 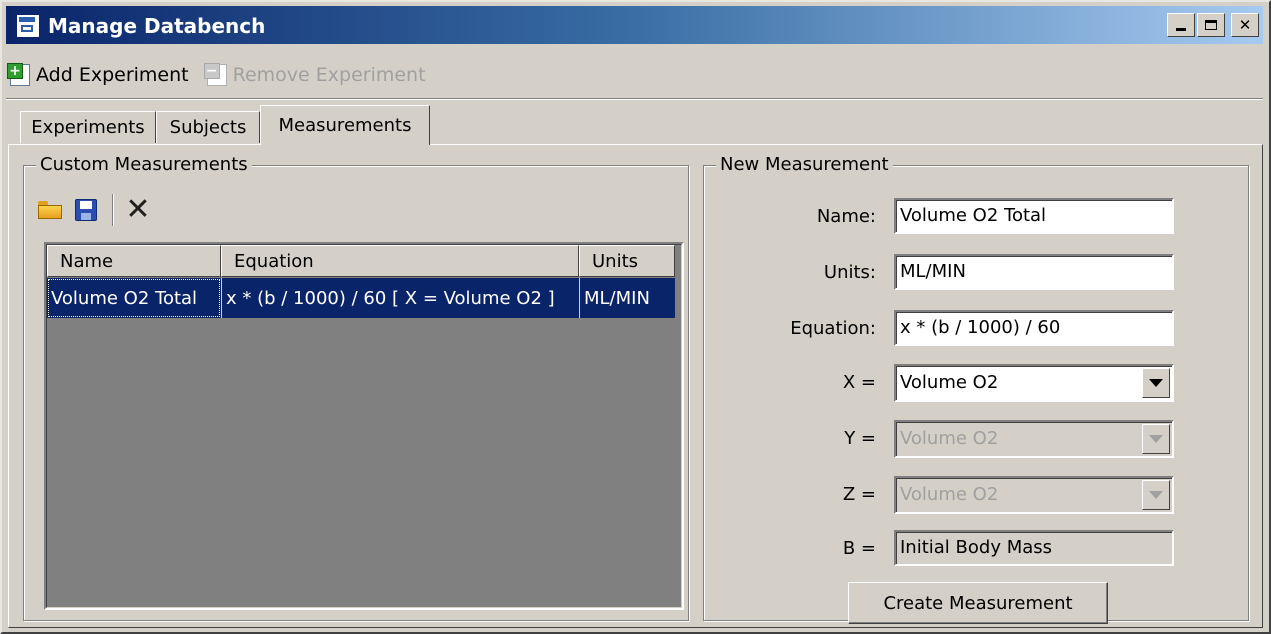 What do you see at coordinates (113, 210) in the screenshot?
I see `toolbar-separator` at bounding box center [113, 210].